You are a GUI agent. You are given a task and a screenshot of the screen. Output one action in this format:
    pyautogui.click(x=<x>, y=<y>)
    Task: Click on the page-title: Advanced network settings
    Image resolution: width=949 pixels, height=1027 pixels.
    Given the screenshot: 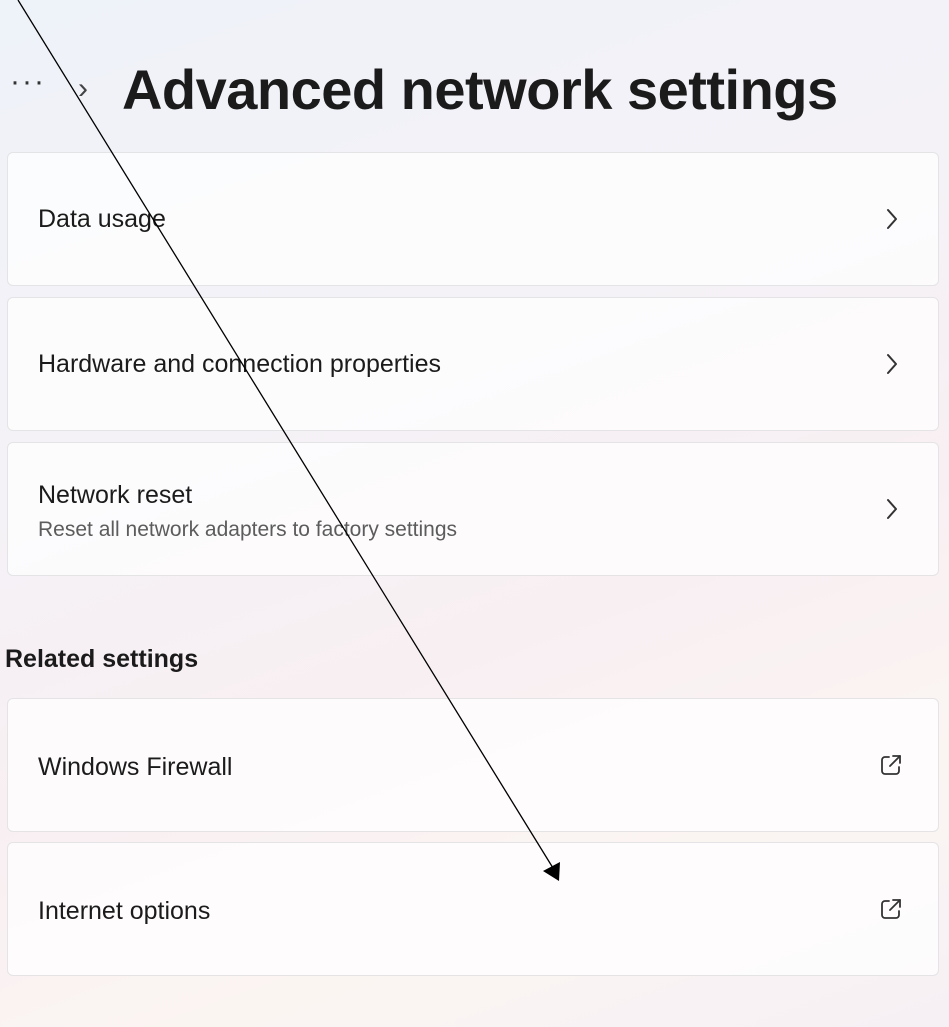 What is the action you would take?
    pyautogui.click(x=479, y=89)
    